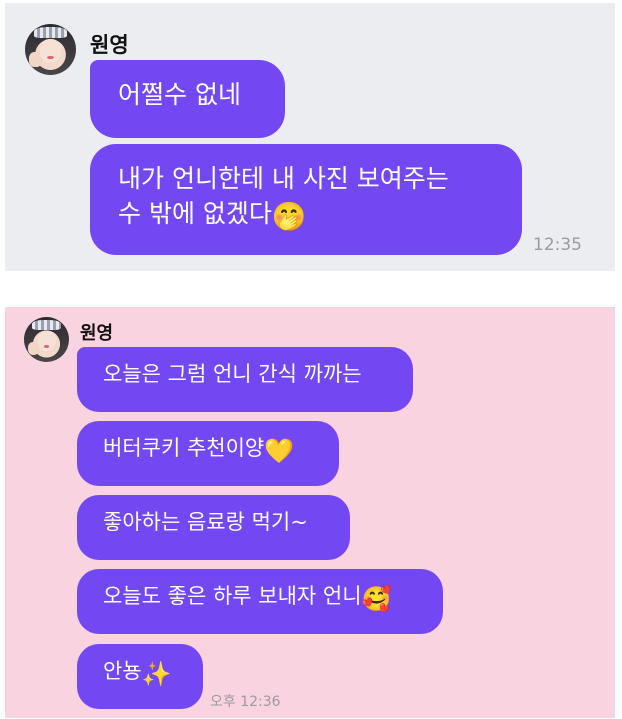 The image size is (622, 719). What do you see at coordinates (205, 522) in the screenshot?
I see `message-text: 좋아하는 음료랑 먹기~` at bounding box center [205, 522].